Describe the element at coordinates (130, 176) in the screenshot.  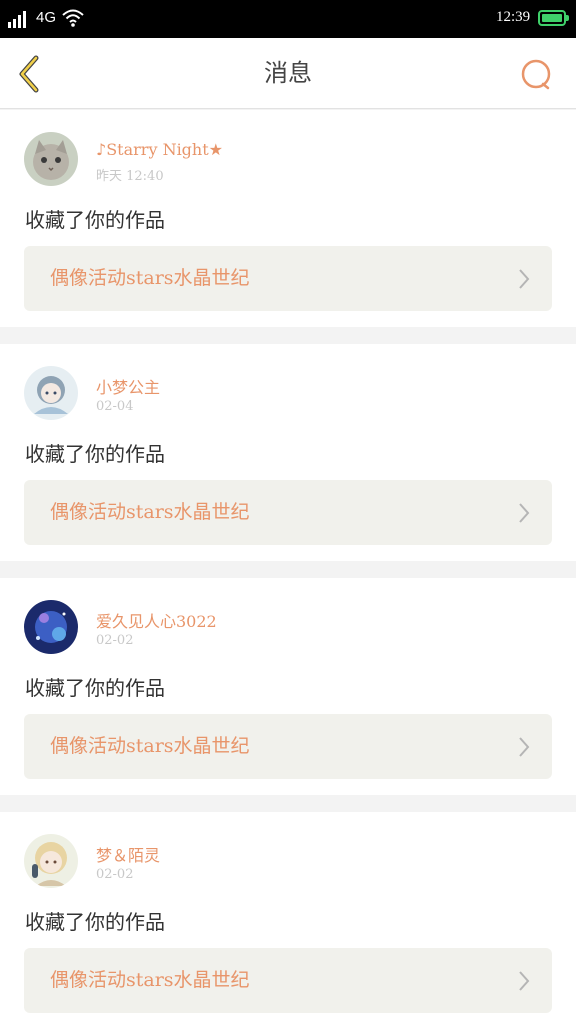
I see `message-time: 昨天 12:40` at that location.